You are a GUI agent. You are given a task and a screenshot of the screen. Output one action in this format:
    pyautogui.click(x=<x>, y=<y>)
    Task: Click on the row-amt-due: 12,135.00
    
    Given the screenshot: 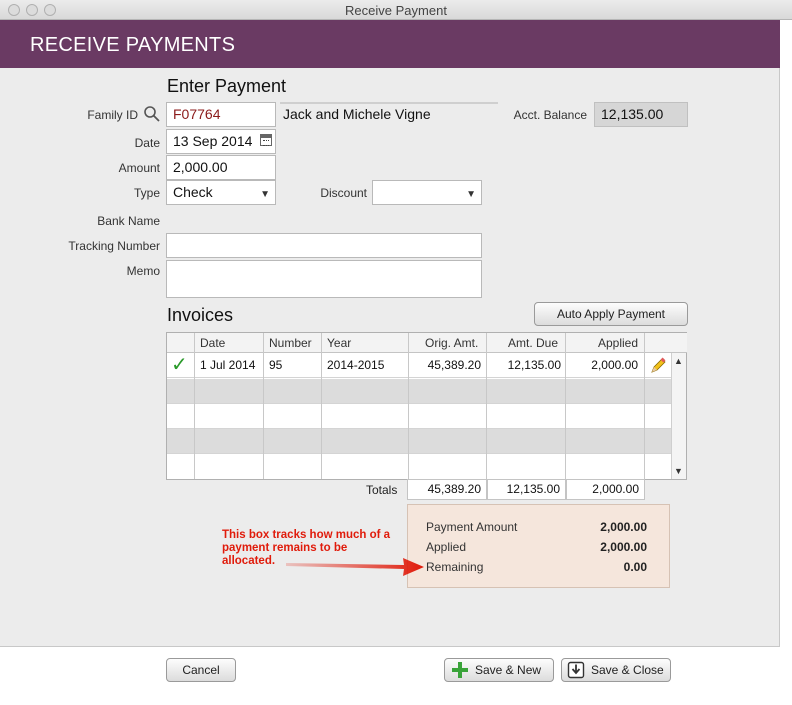 What is the action you would take?
    pyautogui.click(x=534, y=365)
    